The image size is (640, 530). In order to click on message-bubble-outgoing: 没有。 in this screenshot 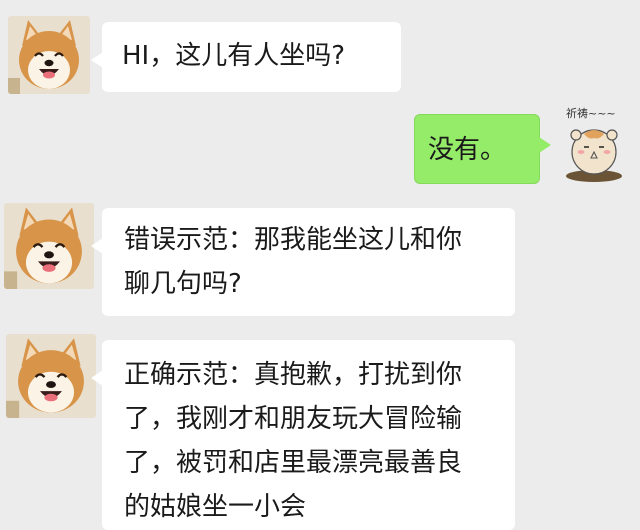, I will do `click(482, 149)`.